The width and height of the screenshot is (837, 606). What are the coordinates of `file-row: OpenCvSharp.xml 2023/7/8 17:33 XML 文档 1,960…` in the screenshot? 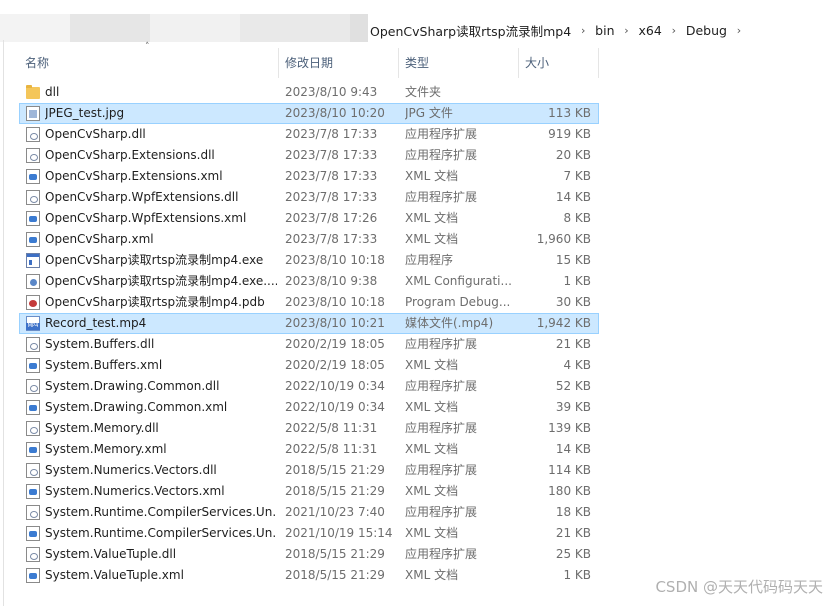 It's located at (309, 239).